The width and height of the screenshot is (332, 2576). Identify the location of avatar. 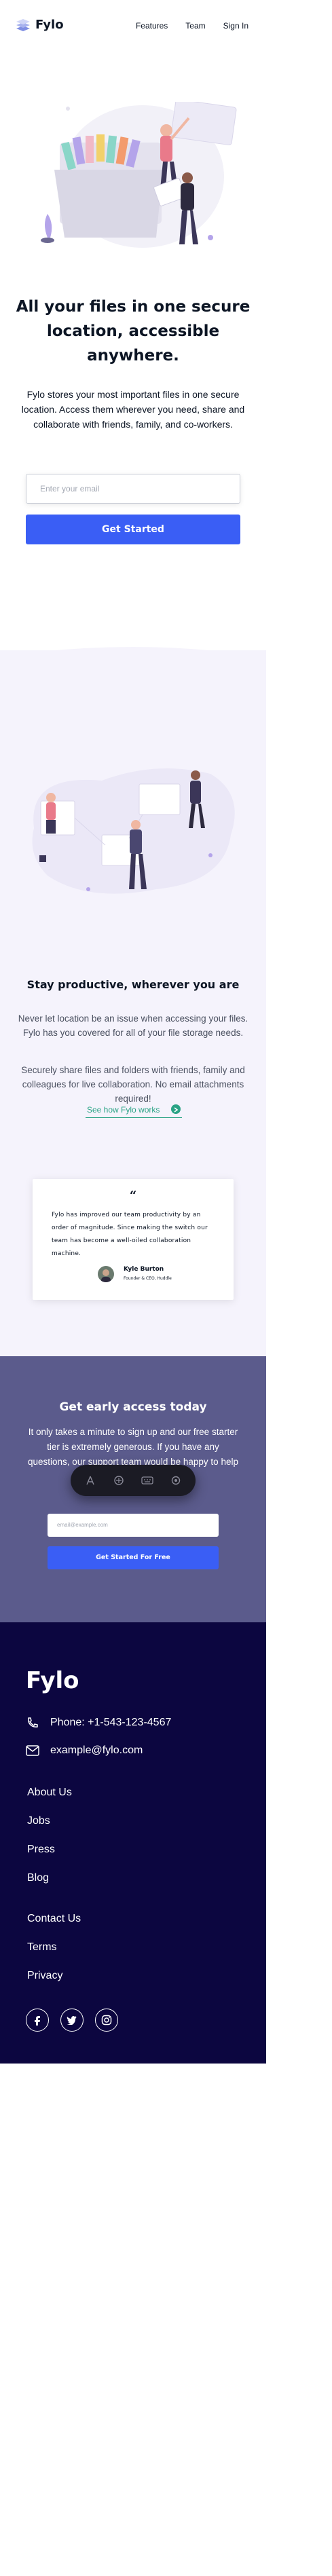
(106, 1274).